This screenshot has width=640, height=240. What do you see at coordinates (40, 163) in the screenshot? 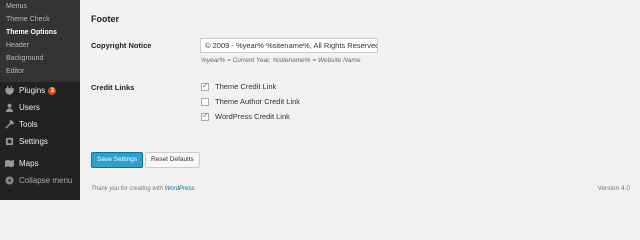
I see `sidebar-item-maps: Maps` at bounding box center [40, 163].